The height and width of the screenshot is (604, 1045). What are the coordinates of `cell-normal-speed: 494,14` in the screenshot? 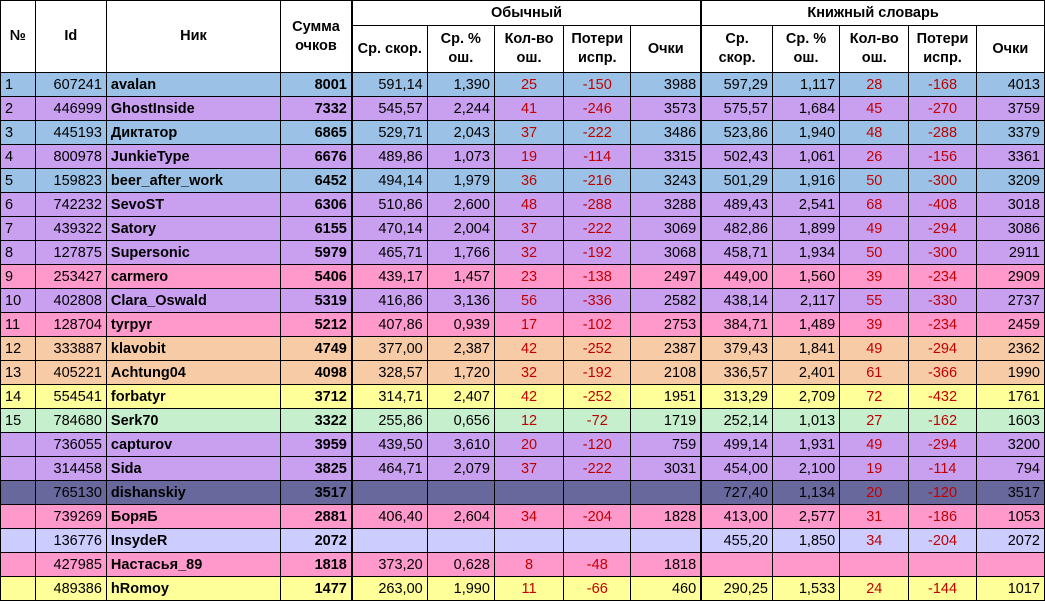 It's located at (389, 180).